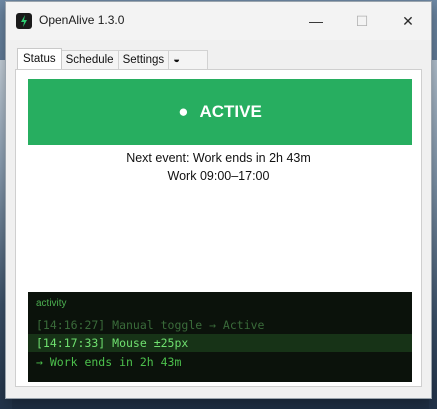 The height and width of the screenshot is (409, 437). I want to click on log-line: [14:17:33] Mouse ±25px, so click(220, 343).